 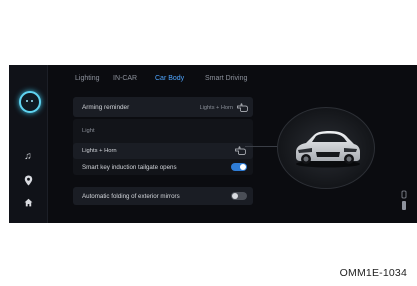 I want to click on arming-reminder-row: Arming reminder Lights + Horn, so click(x=163, y=107).